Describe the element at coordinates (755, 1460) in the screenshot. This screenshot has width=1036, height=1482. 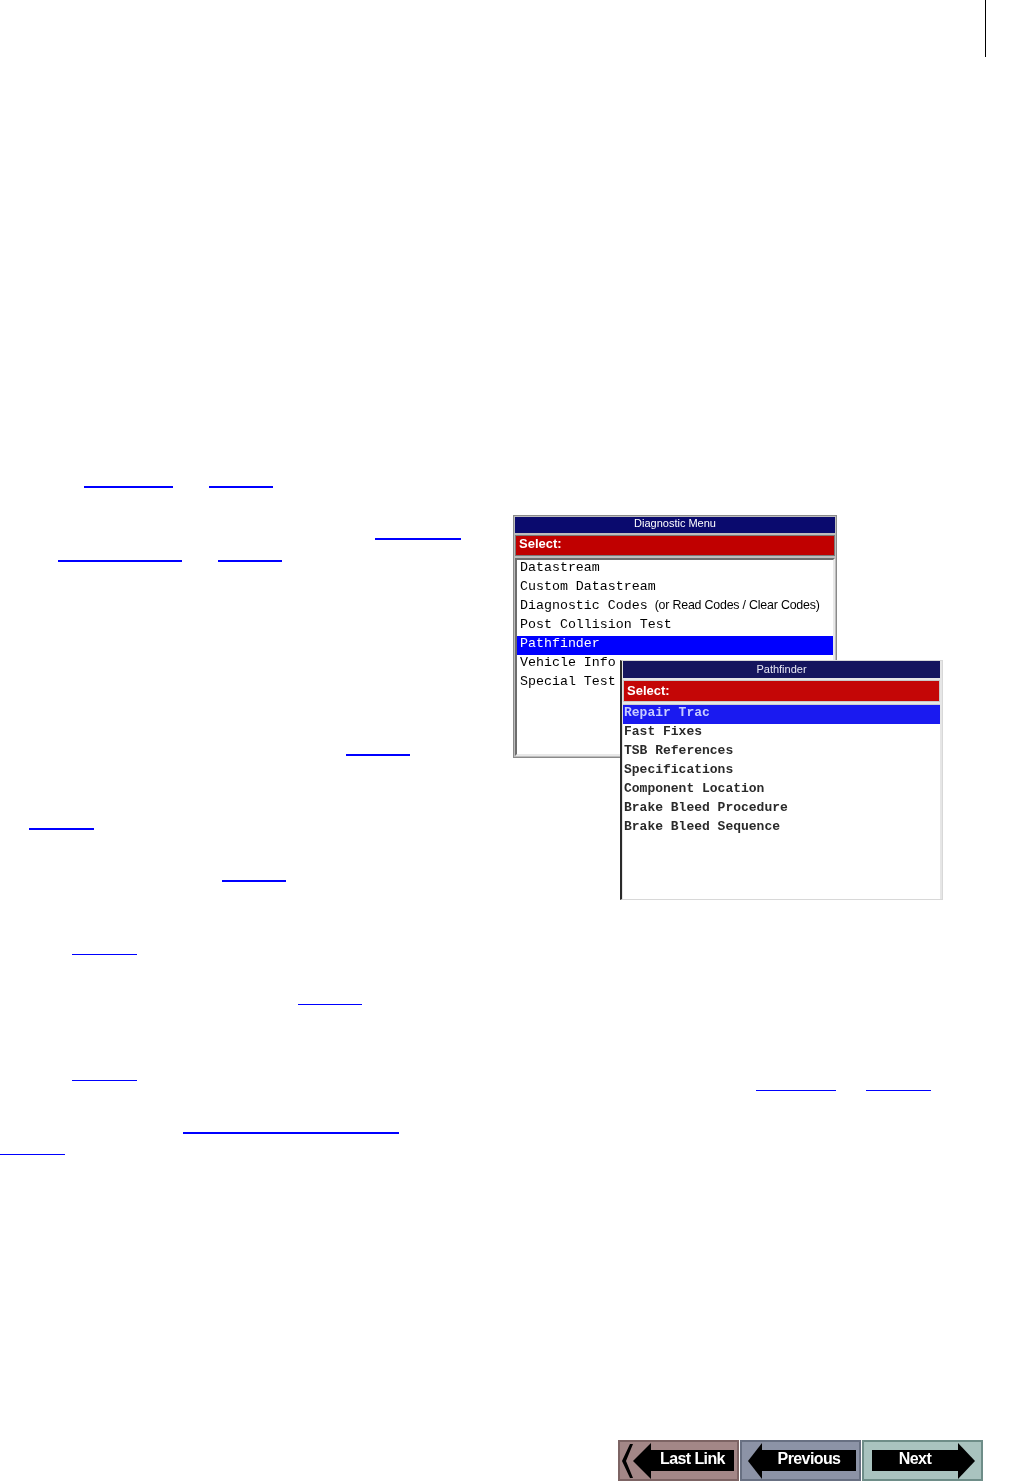
I see `arrow-left-icon` at that location.